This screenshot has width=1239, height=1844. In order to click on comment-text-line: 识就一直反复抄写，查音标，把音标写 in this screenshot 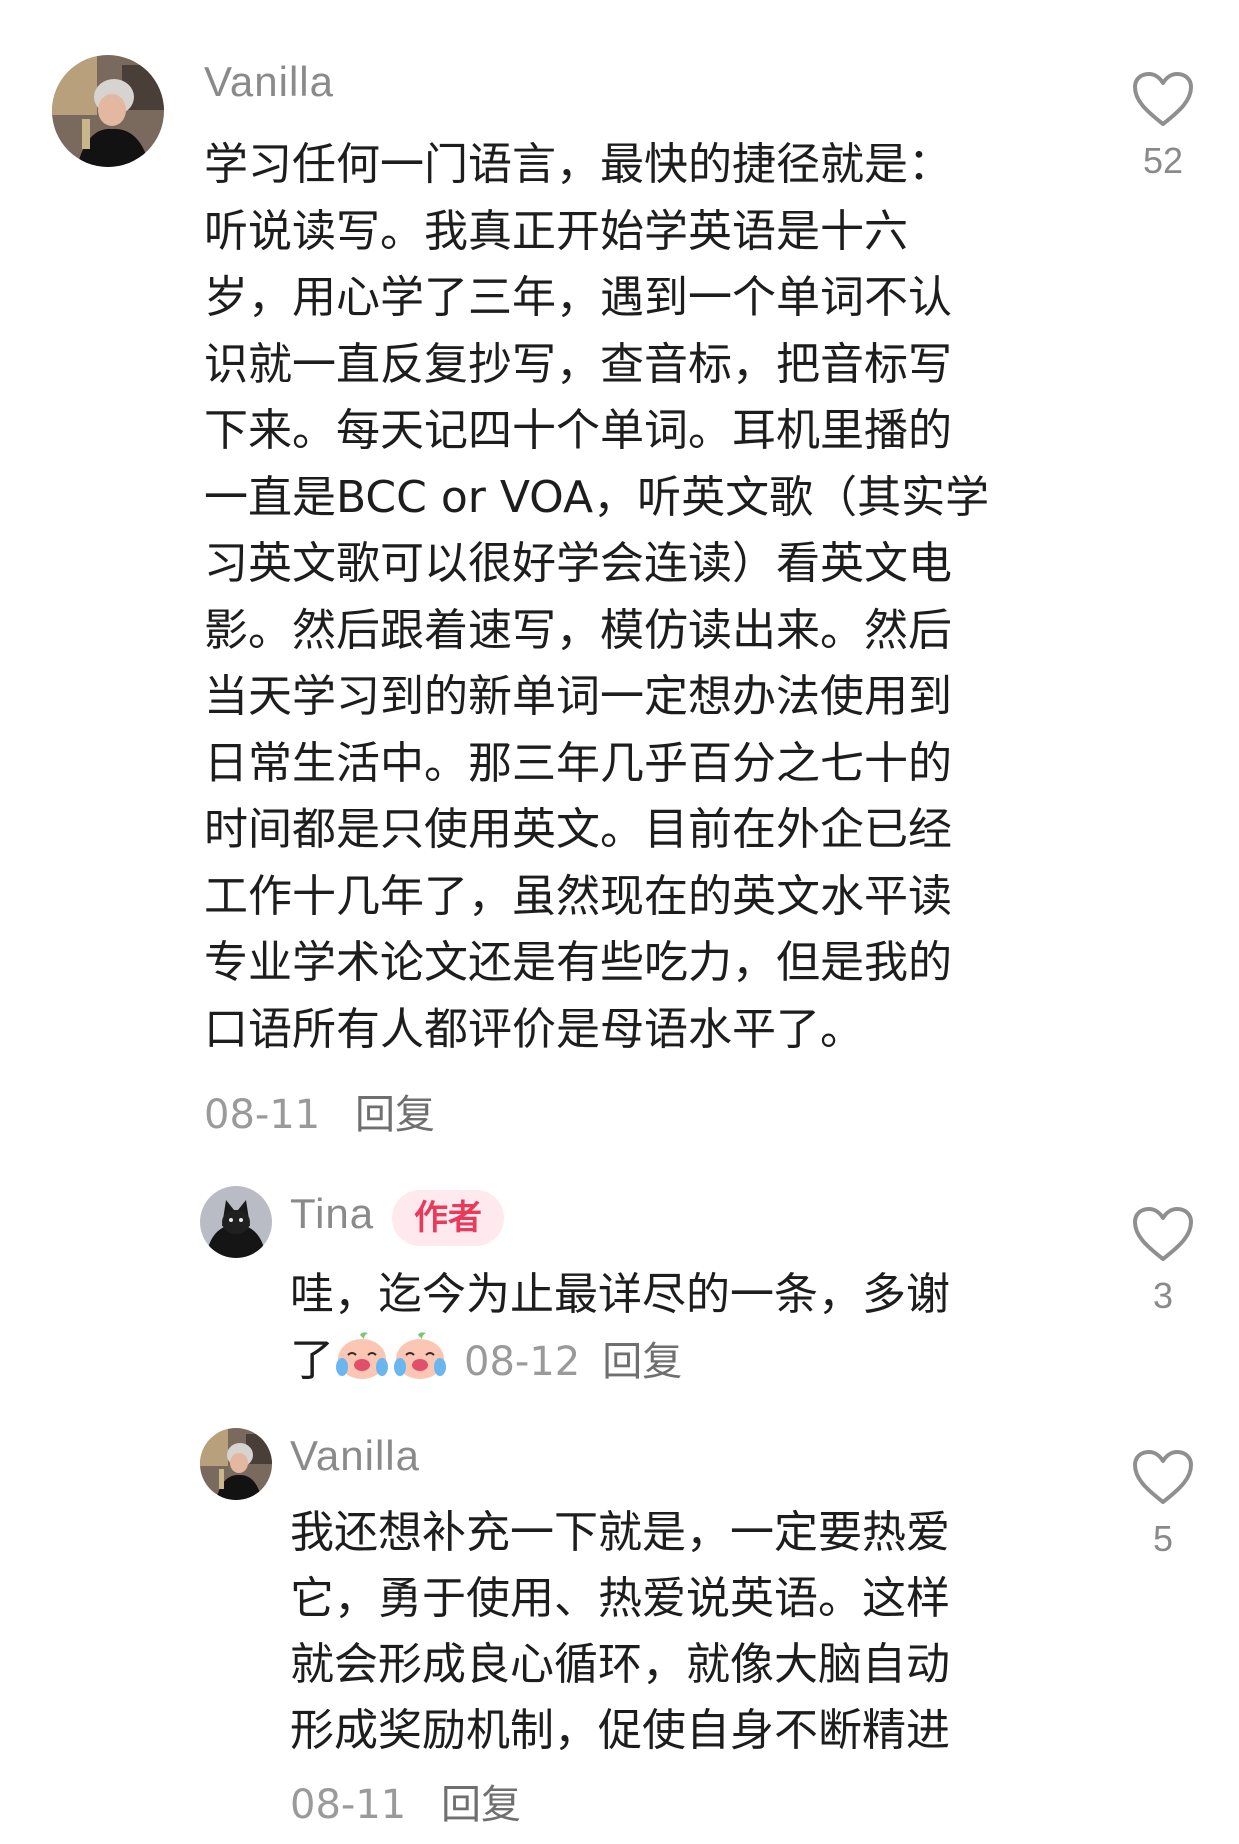, I will do `click(578, 364)`.